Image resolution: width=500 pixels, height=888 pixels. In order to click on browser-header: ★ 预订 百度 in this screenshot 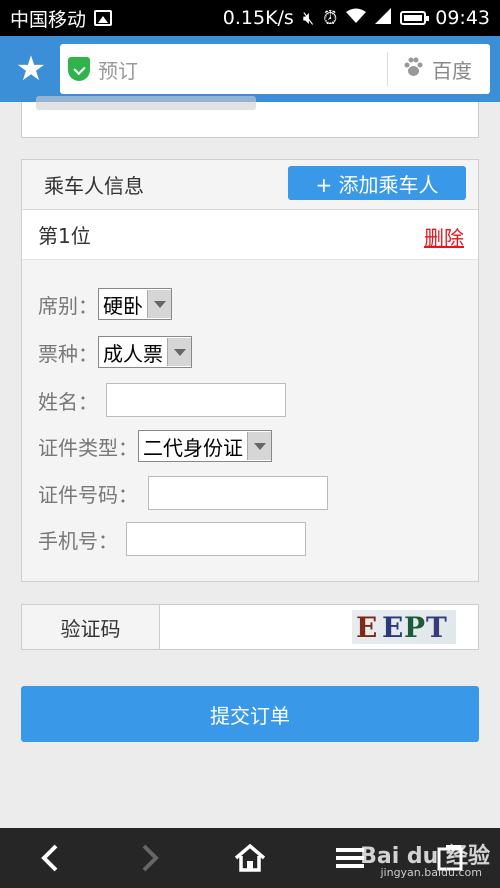, I will do `click(250, 69)`.